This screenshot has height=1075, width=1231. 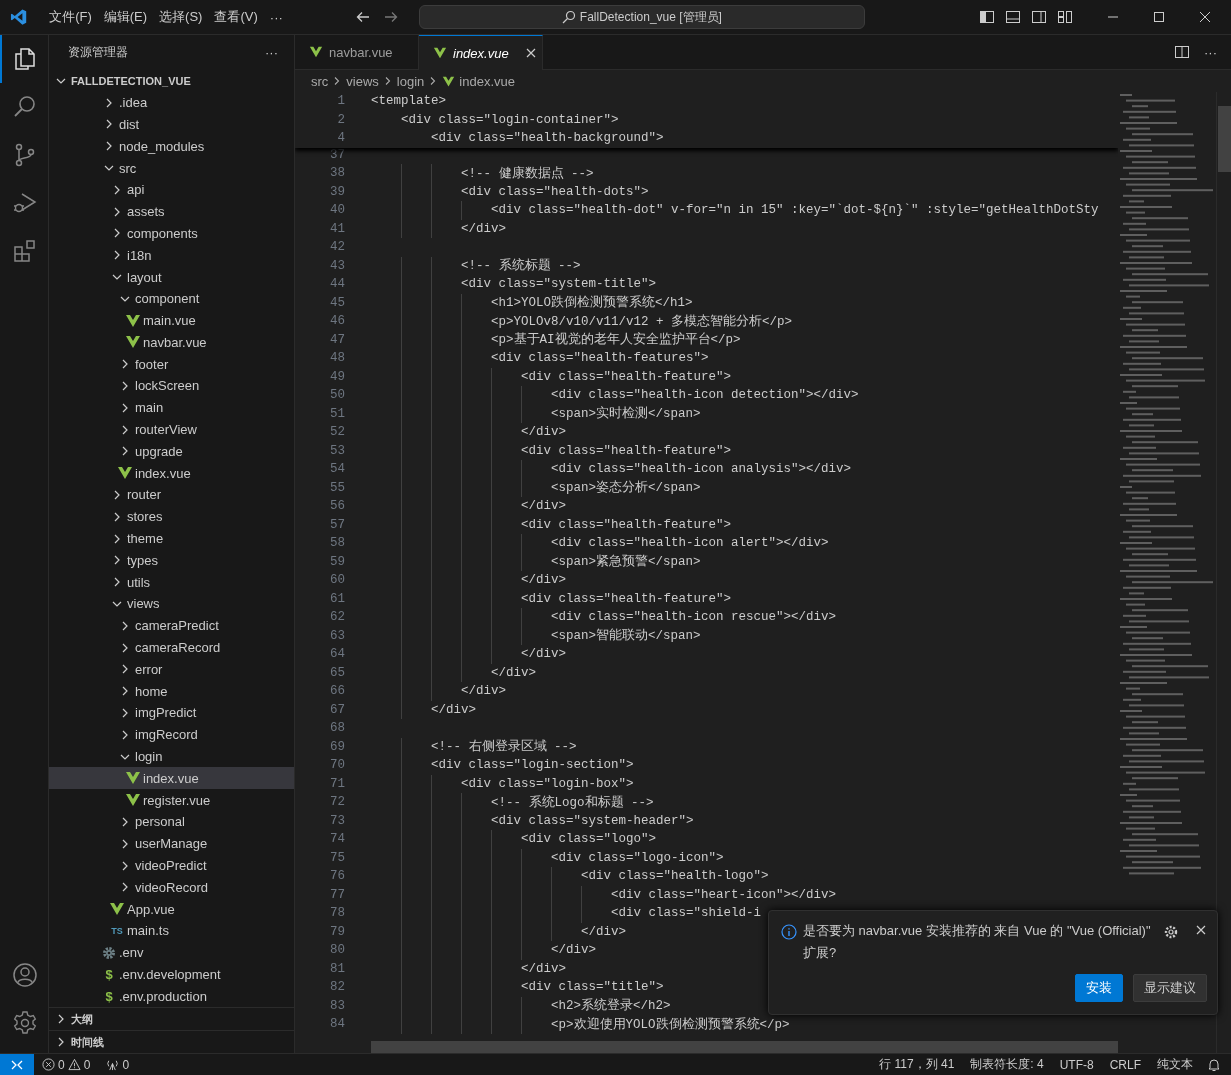 What do you see at coordinates (17, 1064) in the screenshot?
I see `remote-button` at bounding box center [17, 1064].